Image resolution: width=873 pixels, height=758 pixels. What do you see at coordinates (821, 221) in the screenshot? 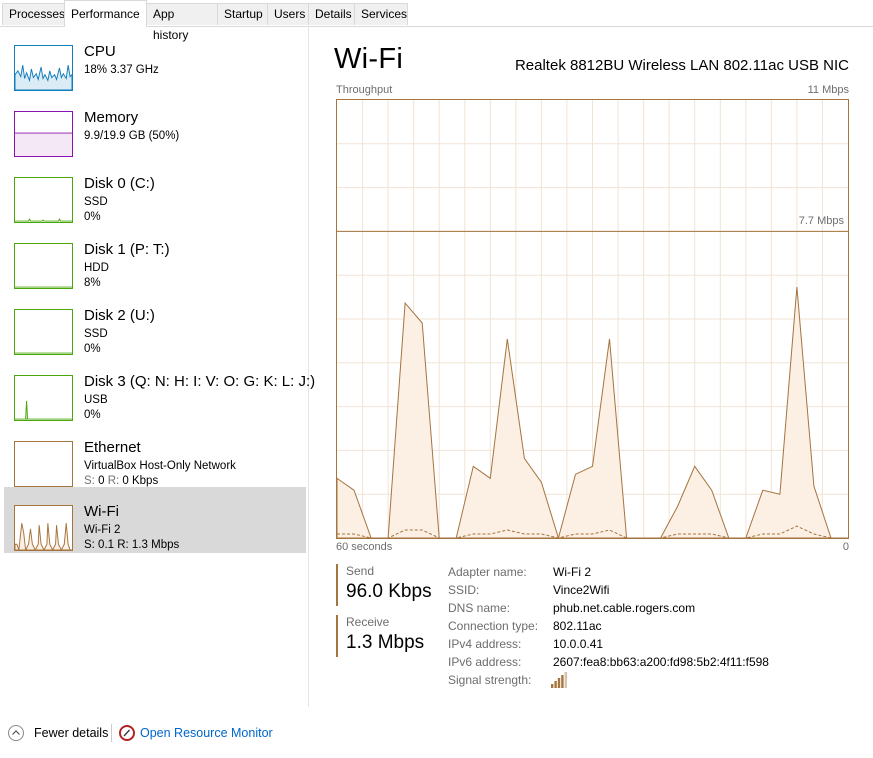
I see `scale-line-label: 7.7 Mbps` at bounding box center [821, 221].